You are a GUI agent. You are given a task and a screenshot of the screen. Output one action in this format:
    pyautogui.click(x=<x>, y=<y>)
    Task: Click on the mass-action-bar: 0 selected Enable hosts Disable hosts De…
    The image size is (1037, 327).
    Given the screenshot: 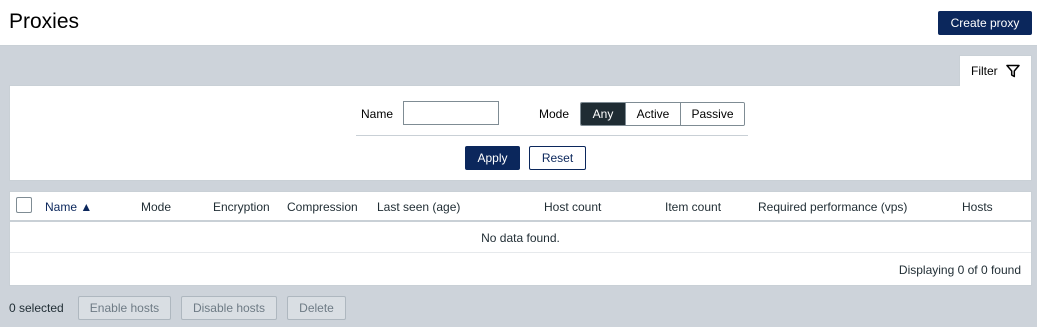 What is the action you would take?
    pyautogui.click(x=518, y=308)
    